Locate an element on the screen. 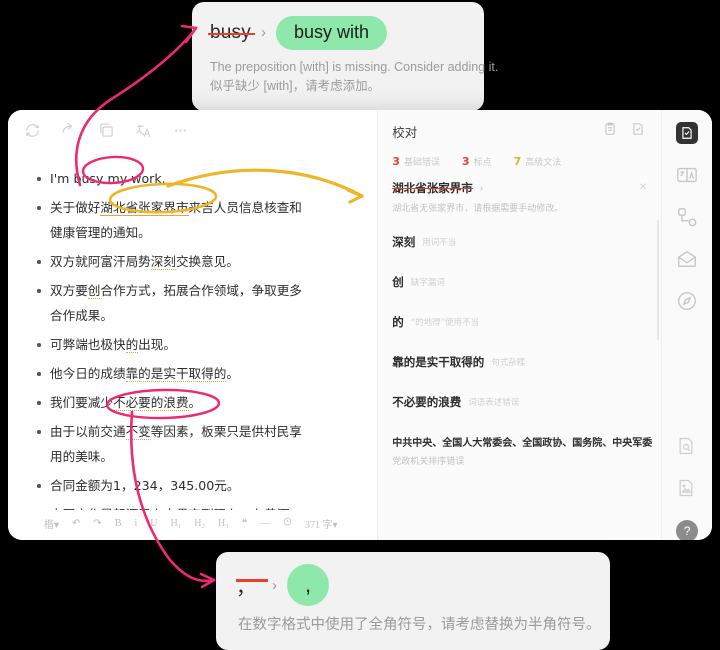 The height and width of the screenshot is (650, 720). issue-term: 深刻 is located at coordinates (404, 242).